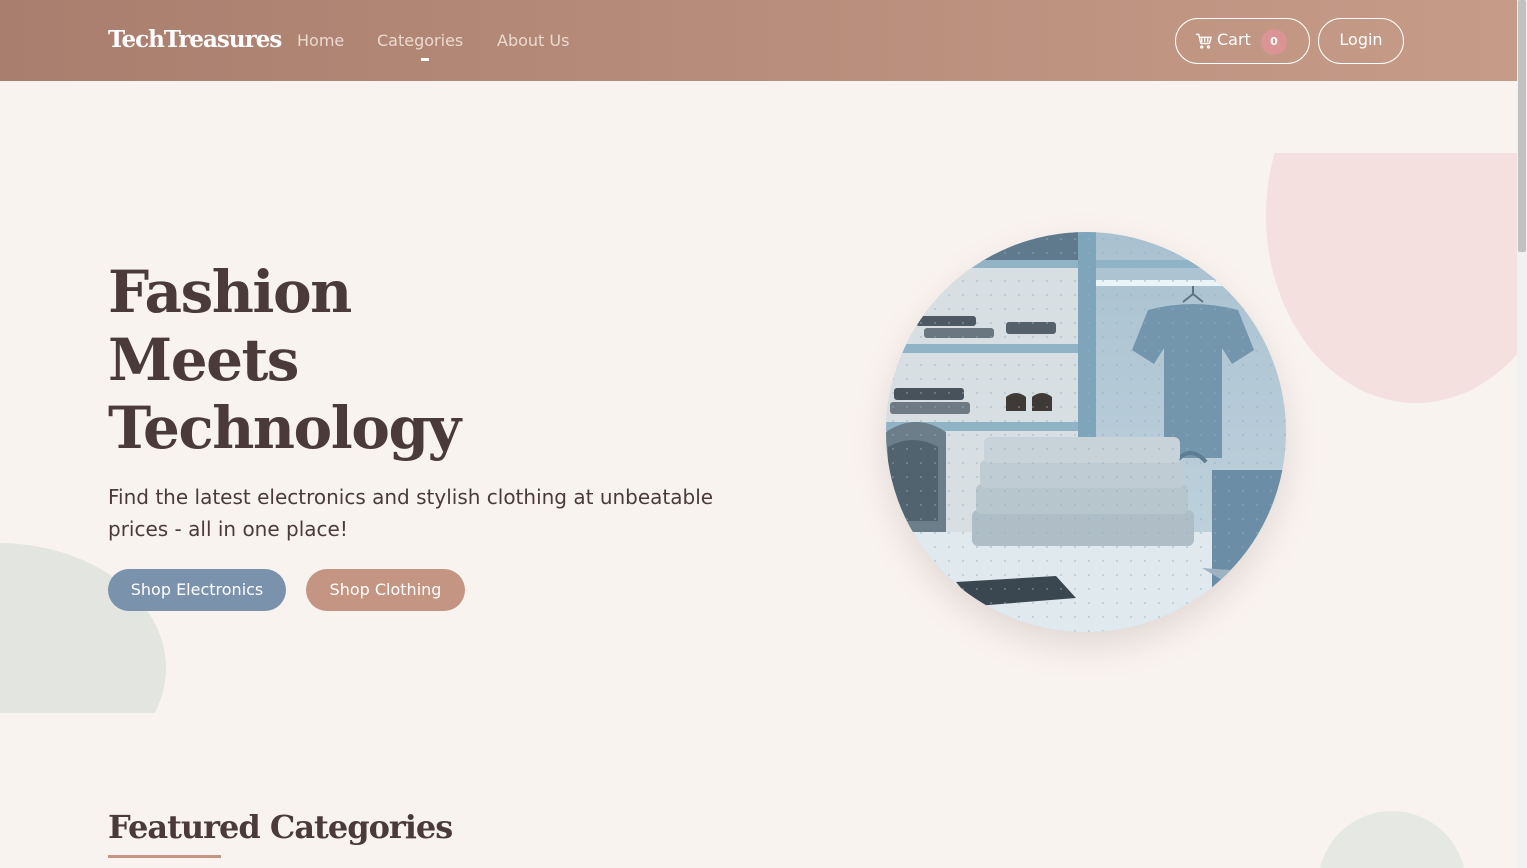  I want to click on hero-image, so click(1086, 432).